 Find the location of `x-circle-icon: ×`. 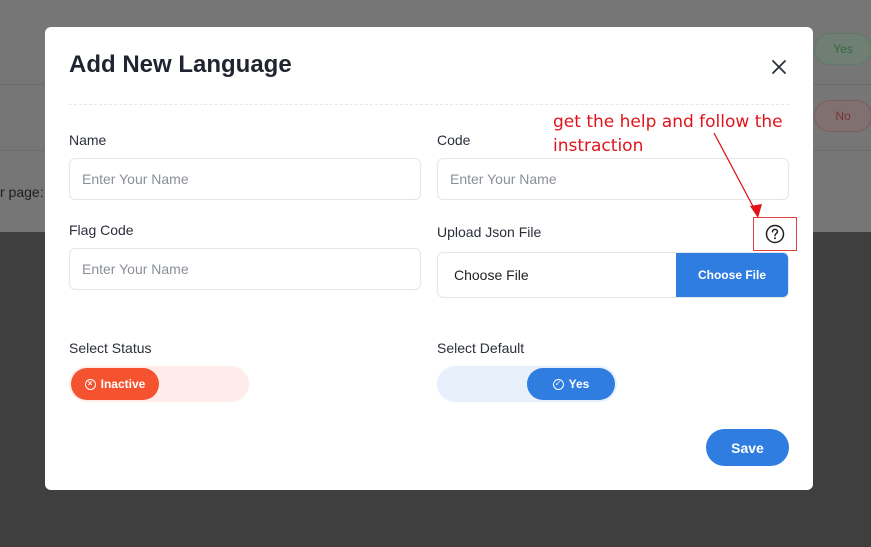

x-circle-icon: × is located at coordinates (90, 384).